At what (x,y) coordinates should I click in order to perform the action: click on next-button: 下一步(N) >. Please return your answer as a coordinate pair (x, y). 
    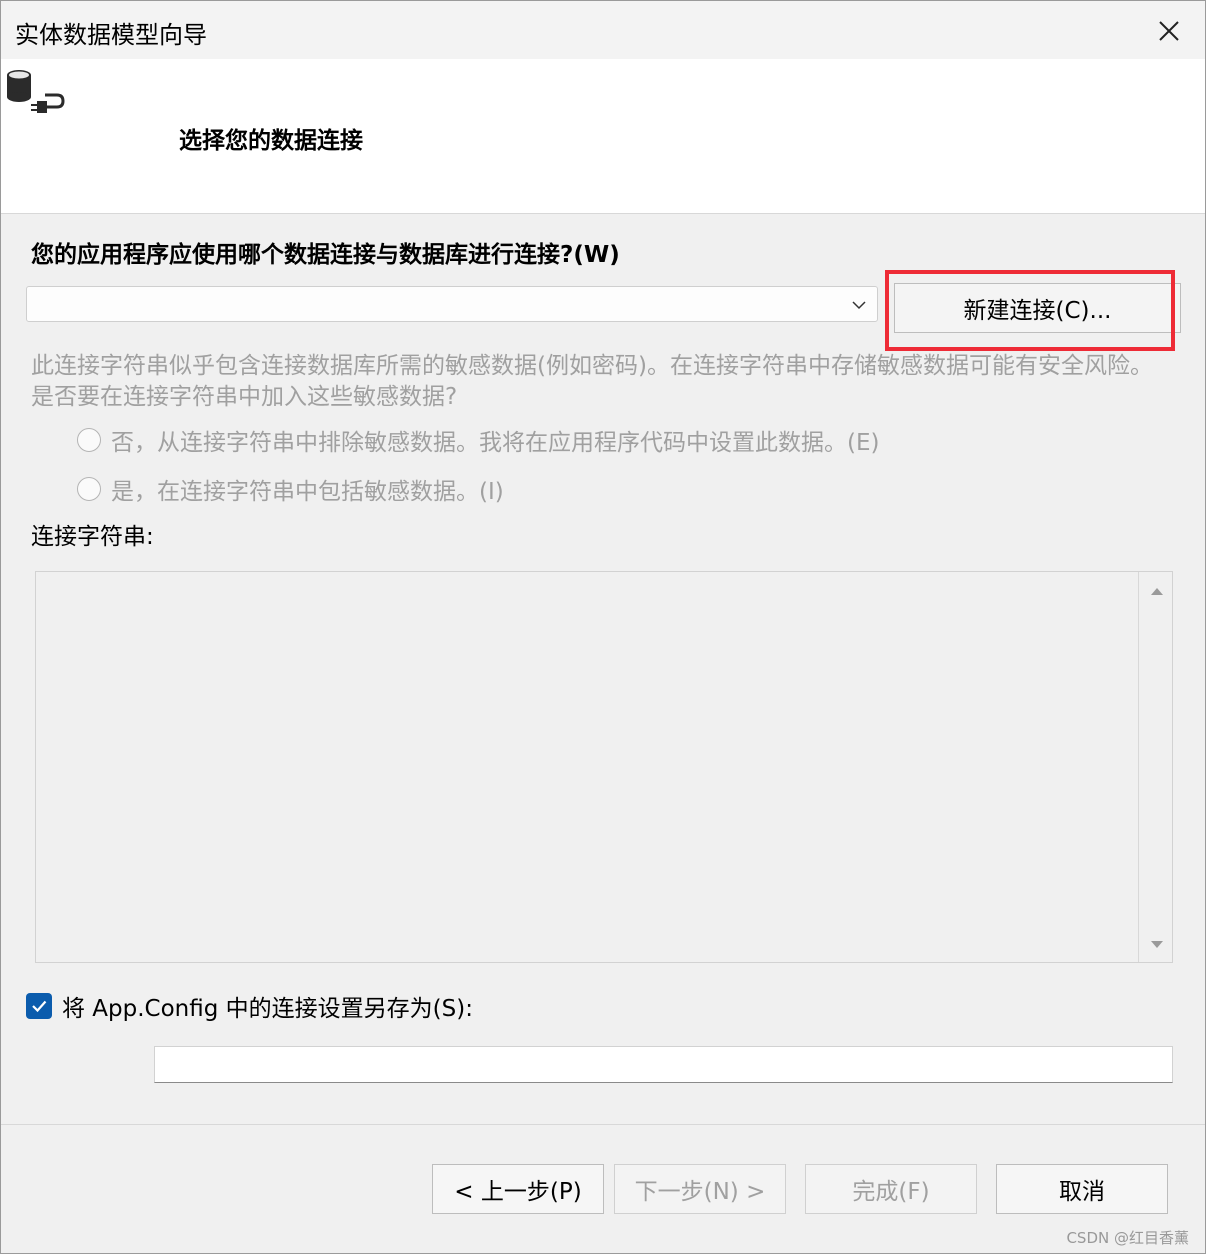
    Looking at the image, I should click on (700, 1189).